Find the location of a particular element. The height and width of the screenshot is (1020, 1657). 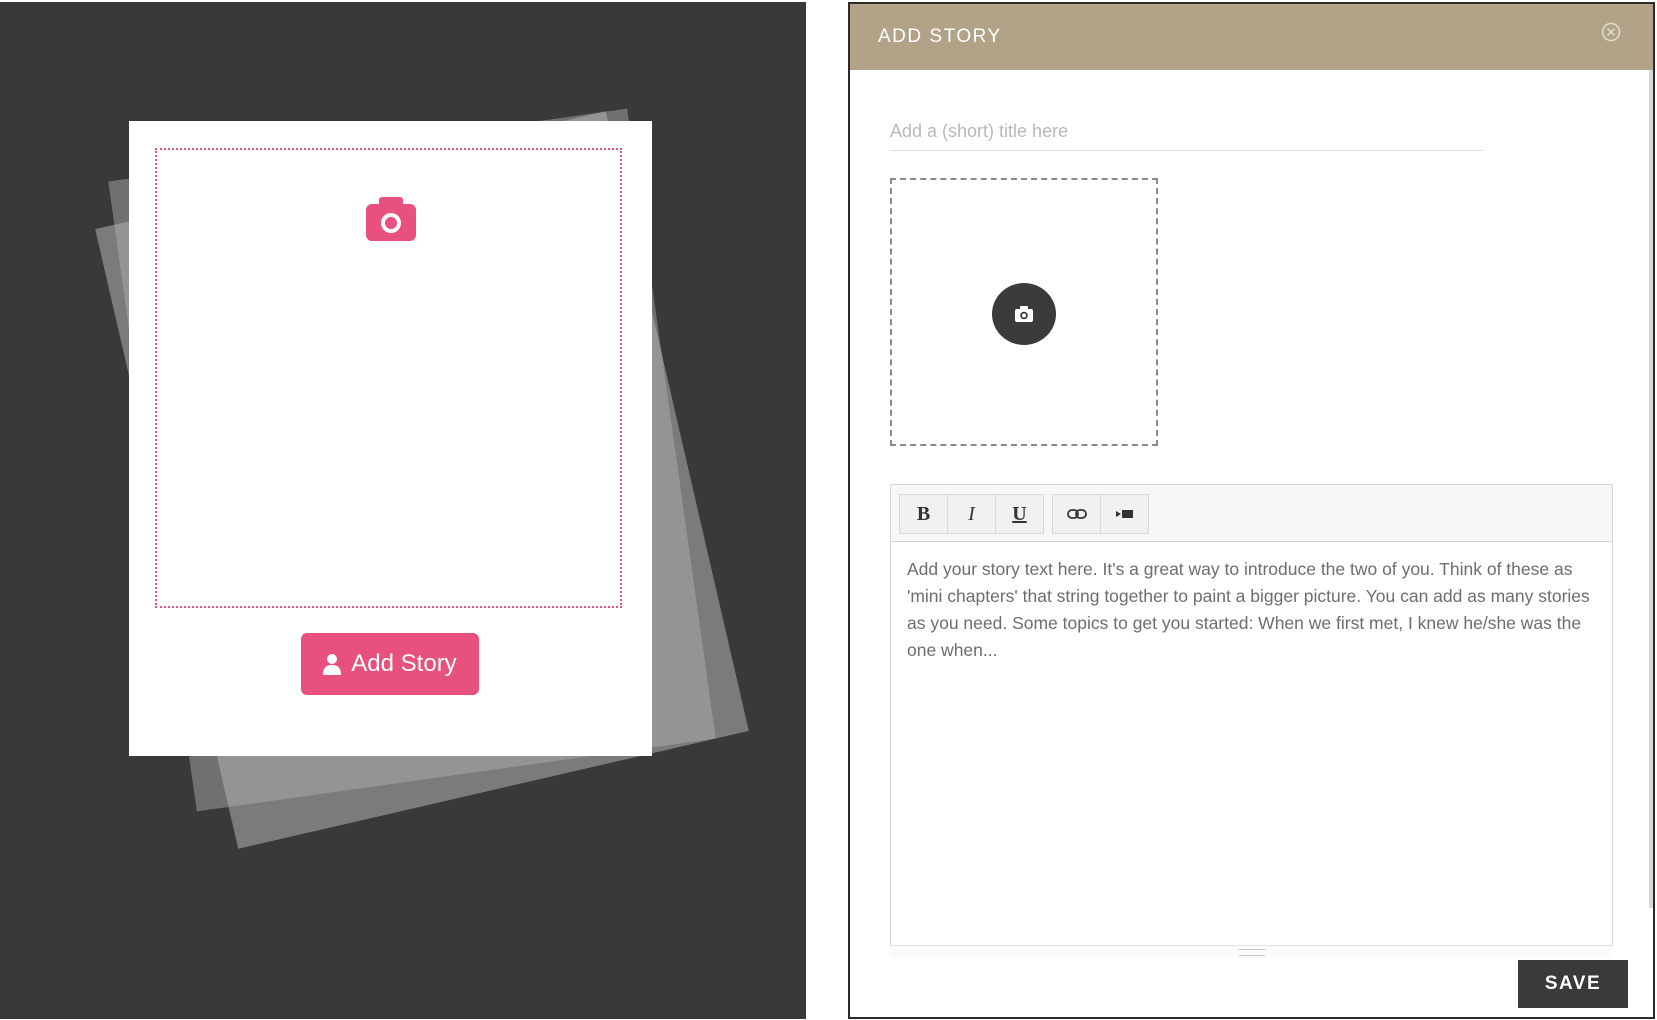

italic-button: I is located at coordinates (972, 514).